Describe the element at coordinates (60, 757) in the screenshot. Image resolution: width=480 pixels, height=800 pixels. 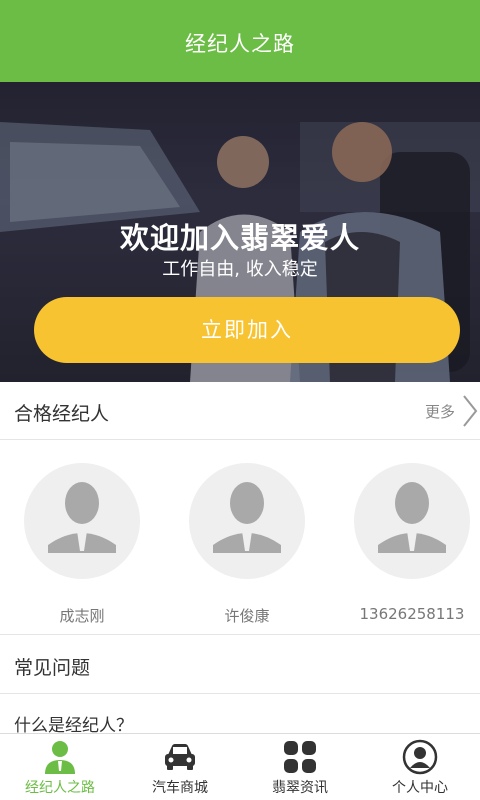
I see `agent-user-icon` at that location.